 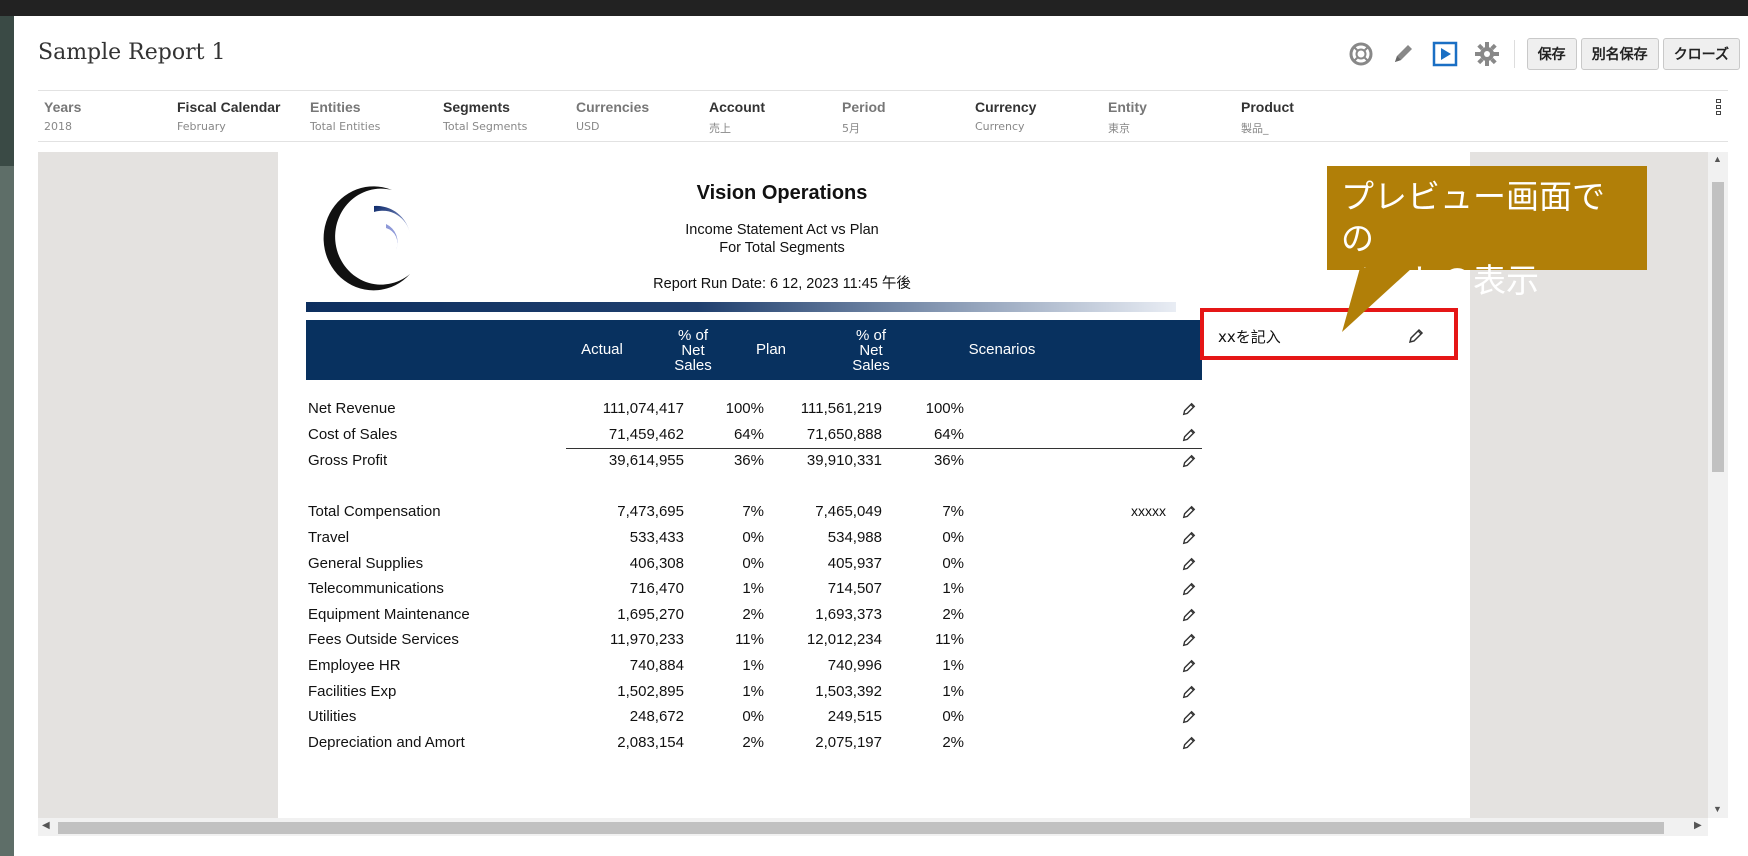 I want to click on actual-value: 533,433, so click(x=656, y=537).